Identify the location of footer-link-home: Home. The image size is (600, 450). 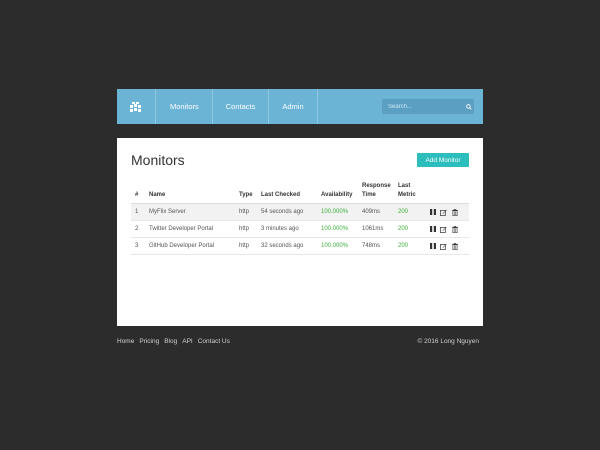
(125, 341).